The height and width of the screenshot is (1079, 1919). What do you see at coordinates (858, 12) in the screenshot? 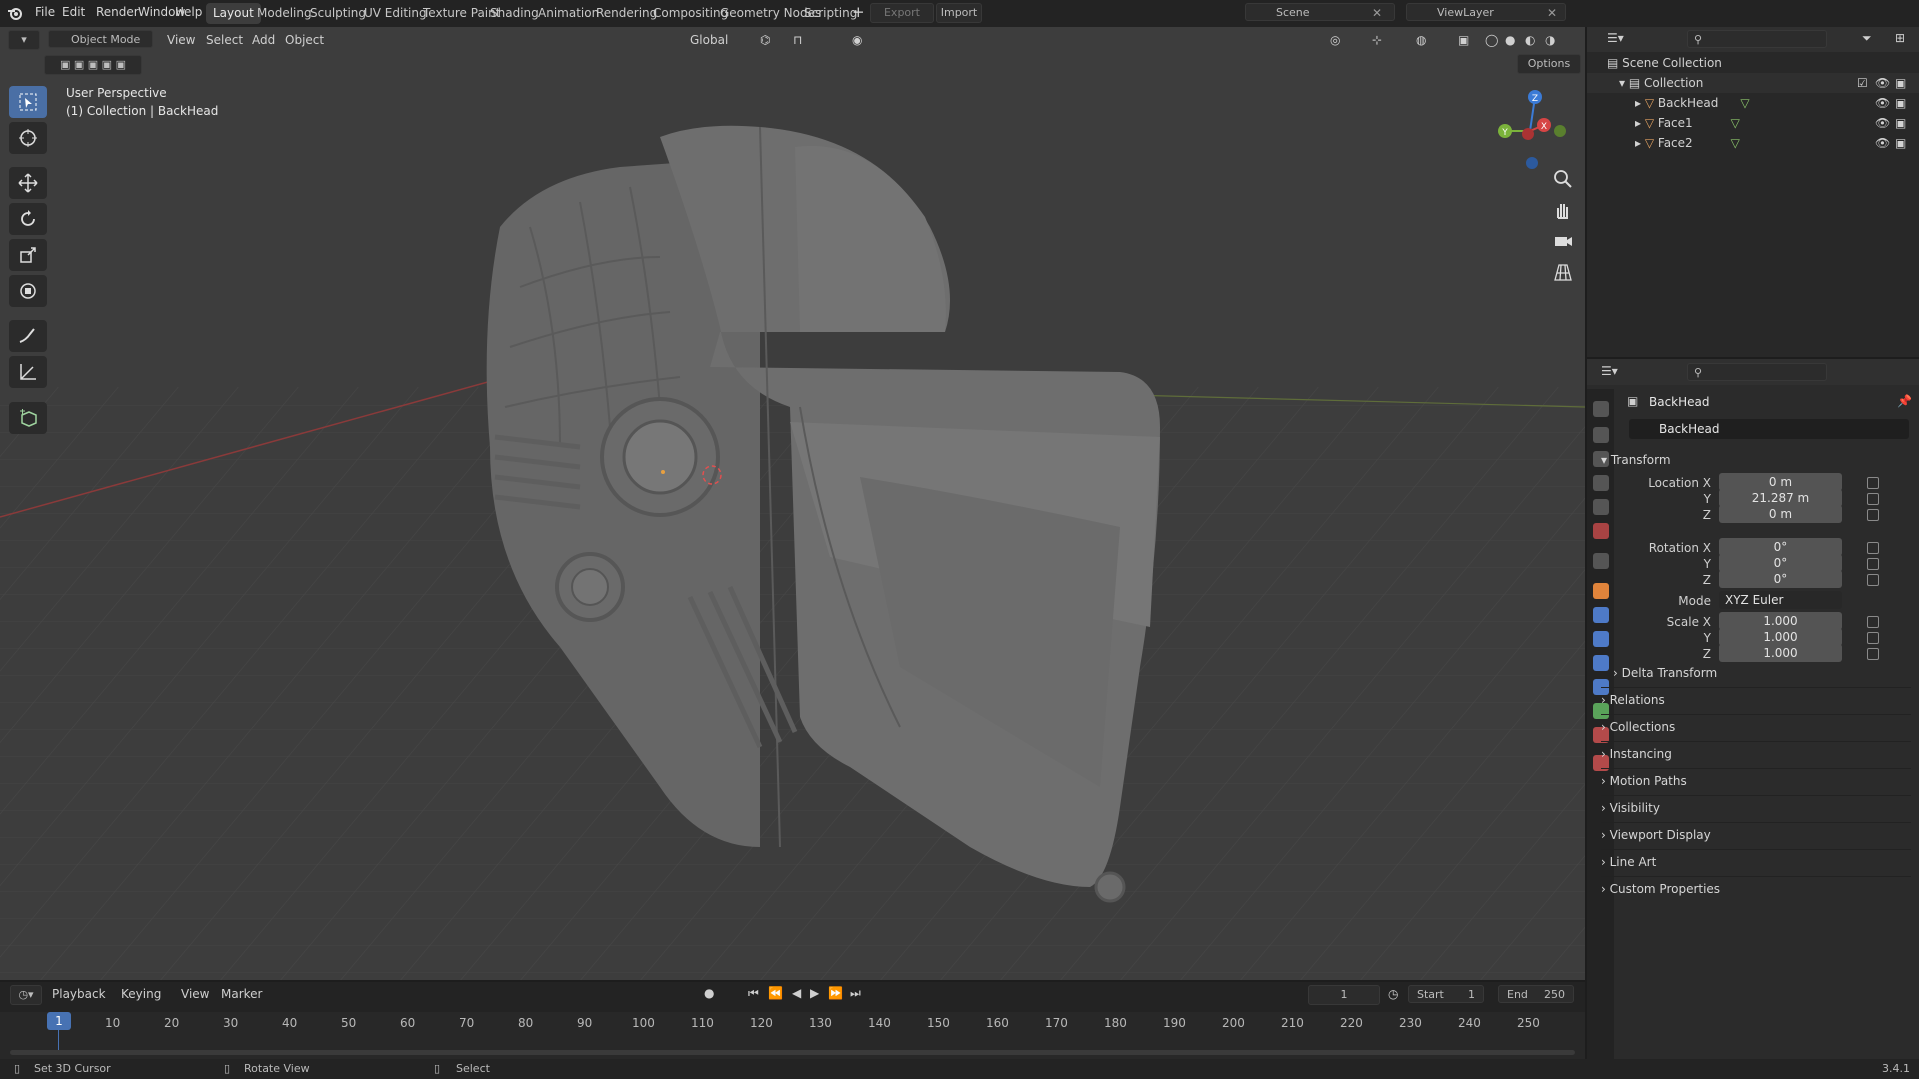
I see `add-workspace-icon: +` at bounding box center [858, 12].